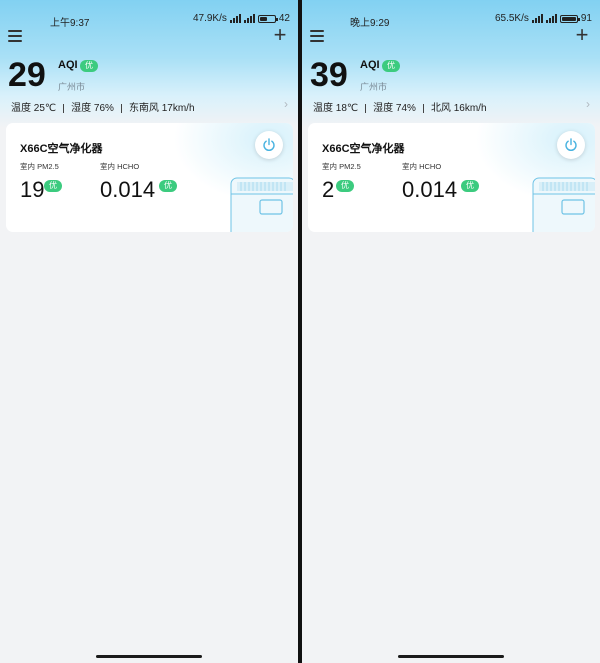  I want to click on status-time: 晚上9:29, so click(370, 23).